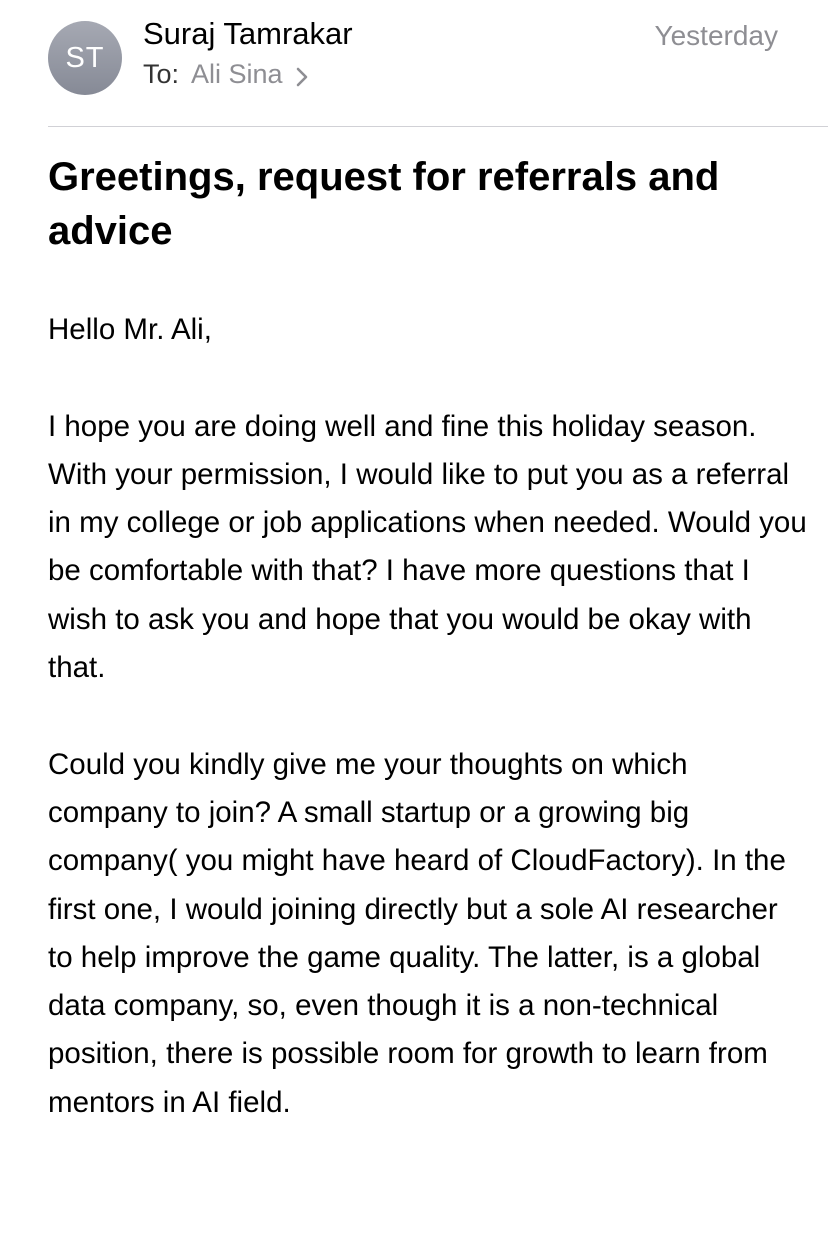 The height and width of the screenshot is (1243, 828). I want to click on to-label: To:, so click(161, 74).